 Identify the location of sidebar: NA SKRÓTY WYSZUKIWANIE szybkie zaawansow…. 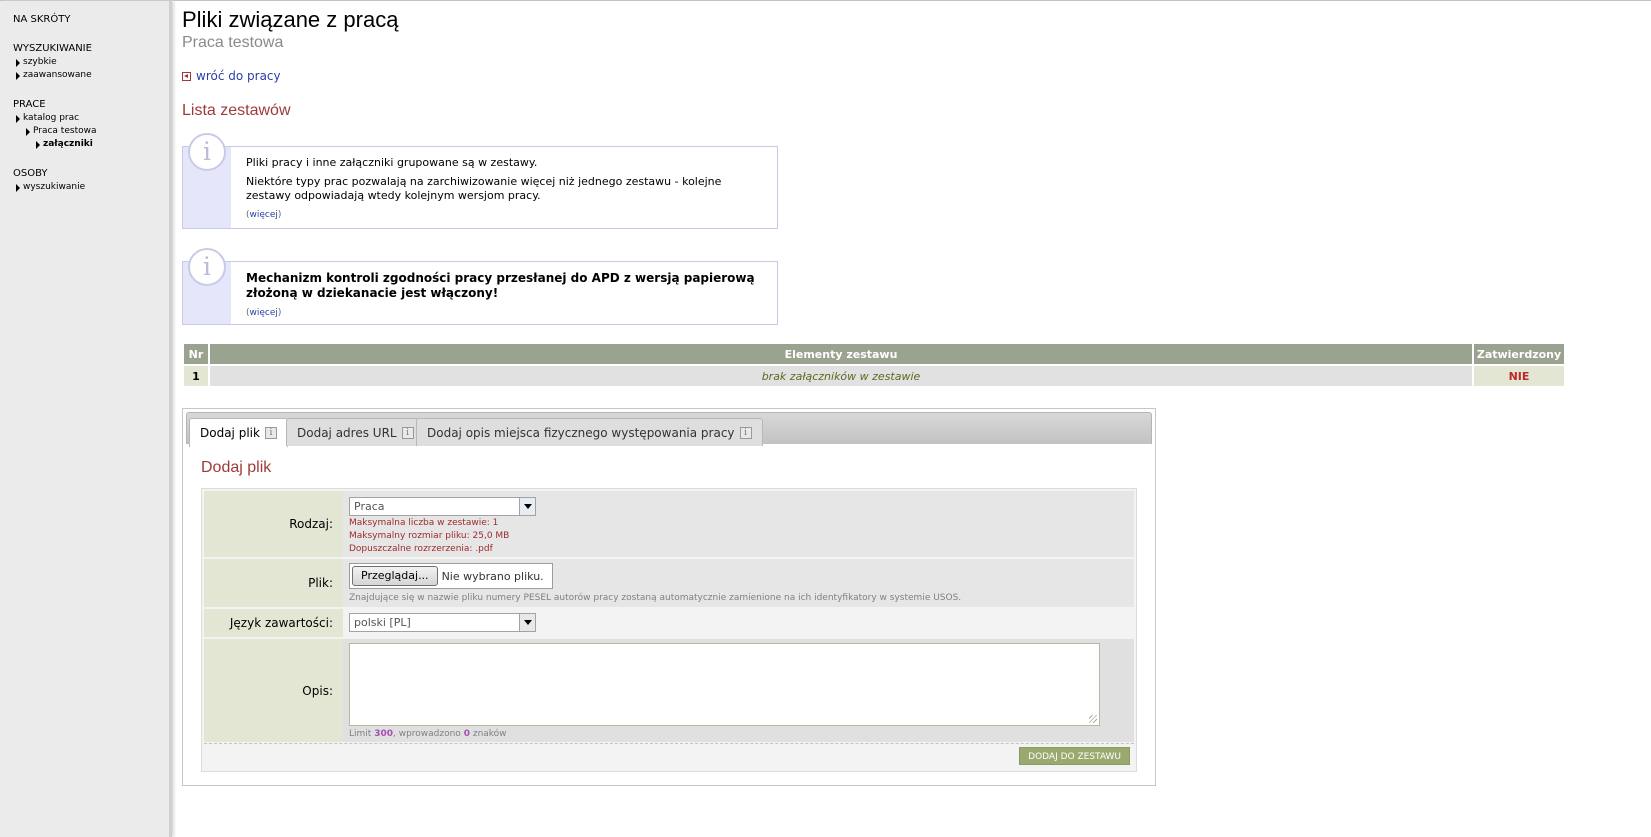
(86, 419).